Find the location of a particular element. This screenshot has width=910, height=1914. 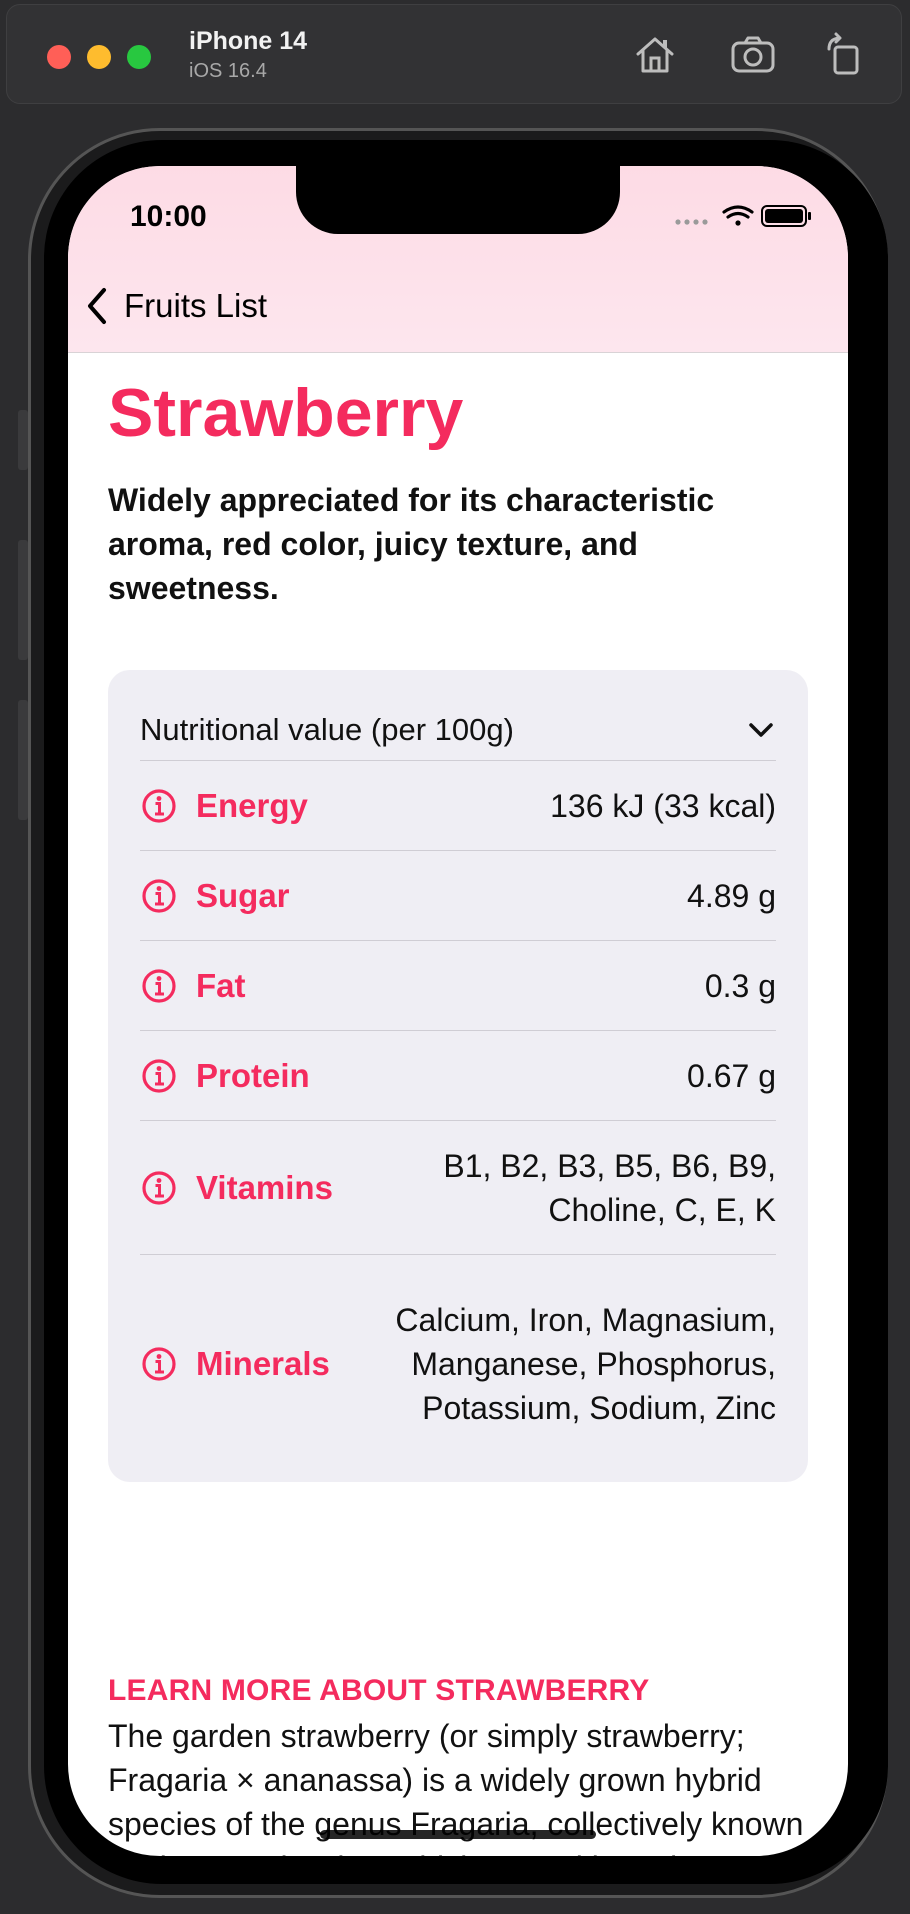

nutrient-row-protein: Protein 0.67 g is located at coordinates (458, 1075).